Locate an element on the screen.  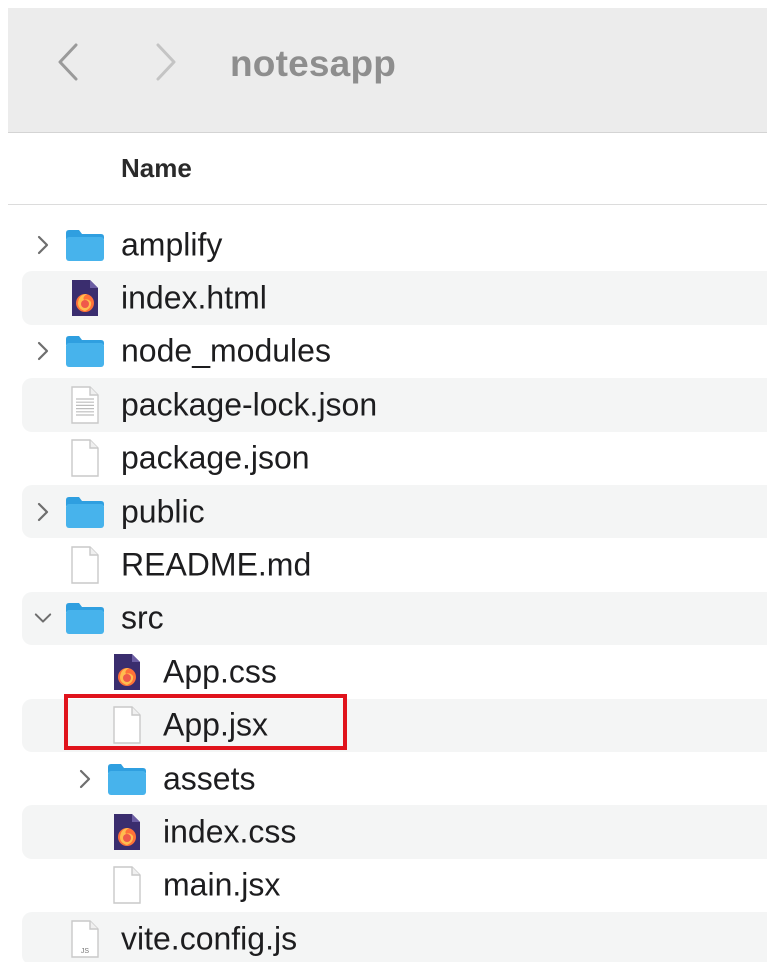
file-name: public is located at coordinates (163, 511).